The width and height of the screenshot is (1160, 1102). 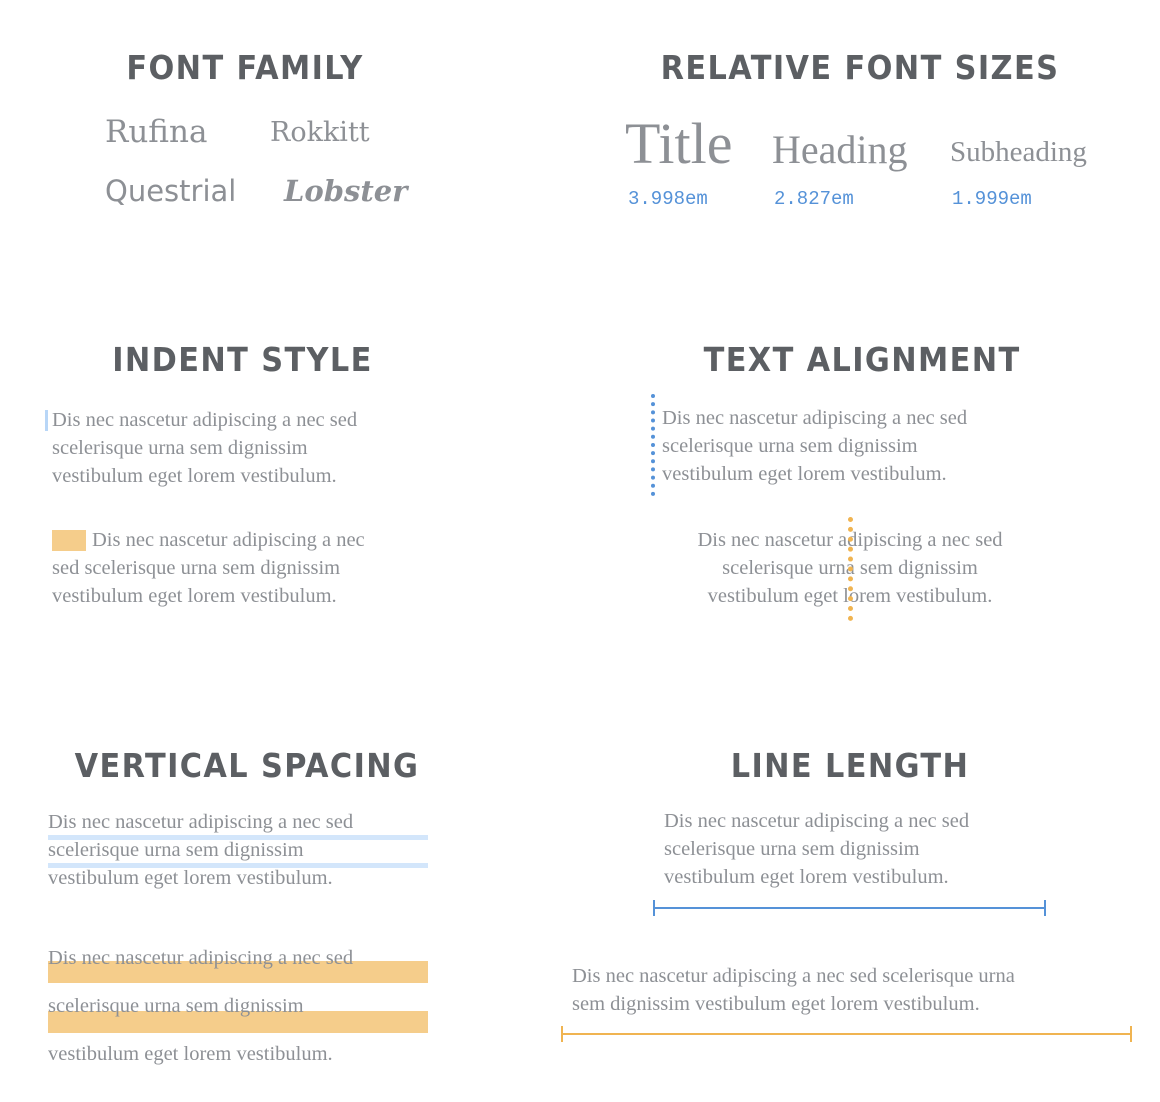 I want to click on long-measure-cap-left, so click(x=562, y=1034).